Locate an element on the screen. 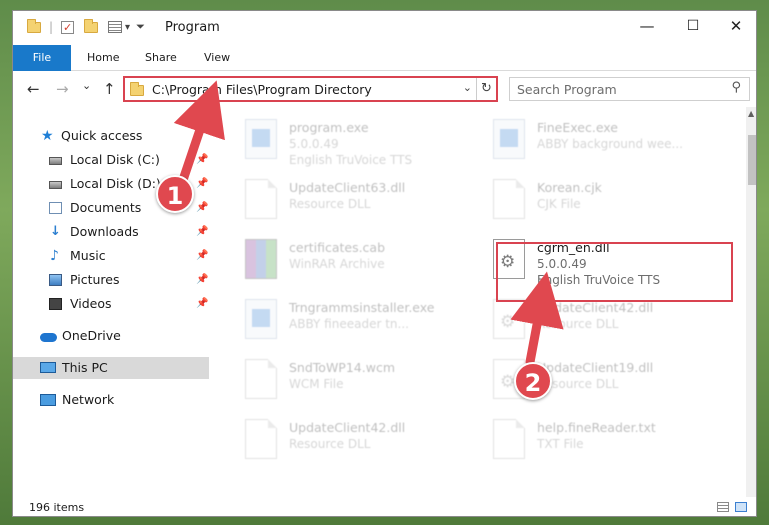 Image resolution: width=769 pixels, height=525 pixels. highlight-frame is located at coordinates (614, 272).